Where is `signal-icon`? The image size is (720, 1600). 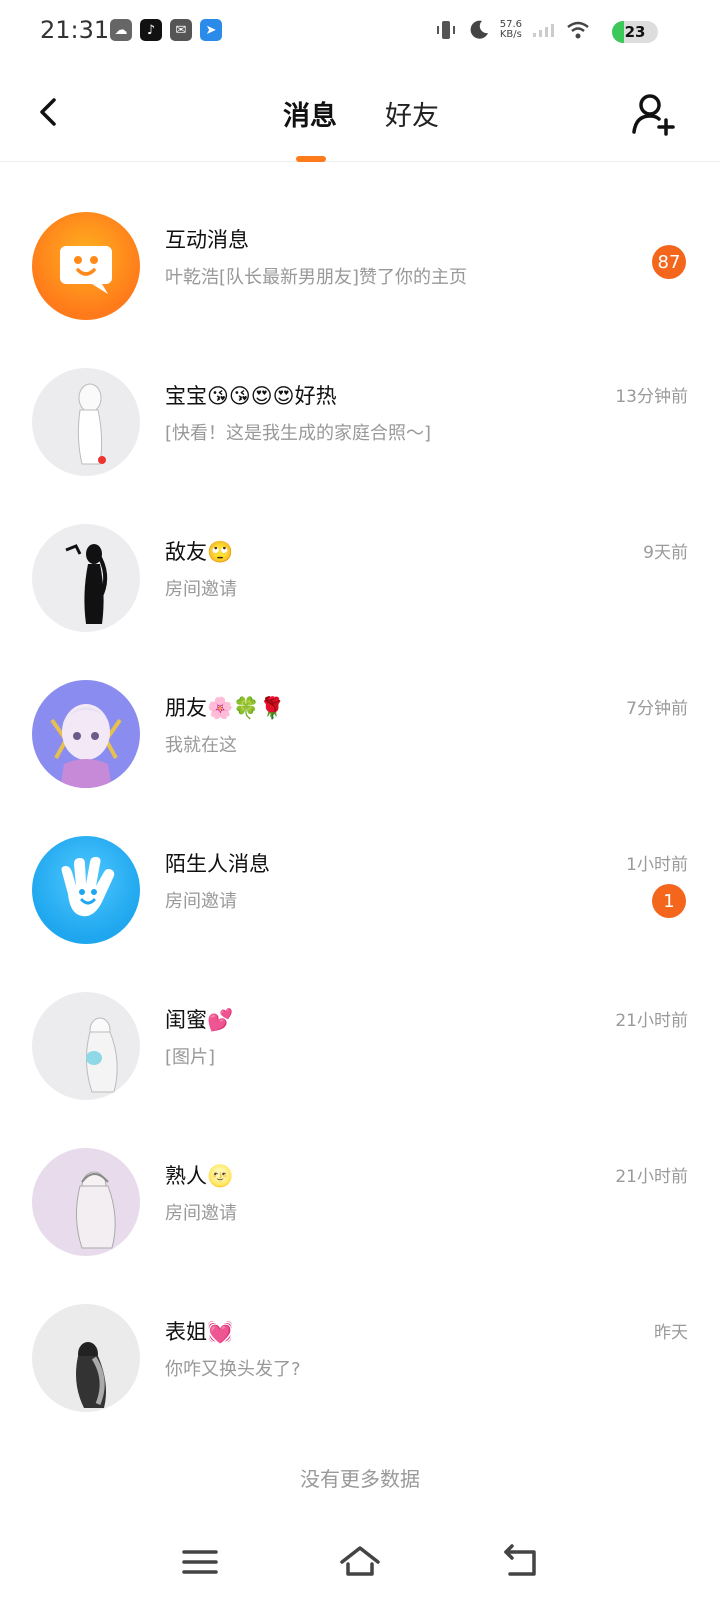
signal-icon is located at coordinates (543, 30).